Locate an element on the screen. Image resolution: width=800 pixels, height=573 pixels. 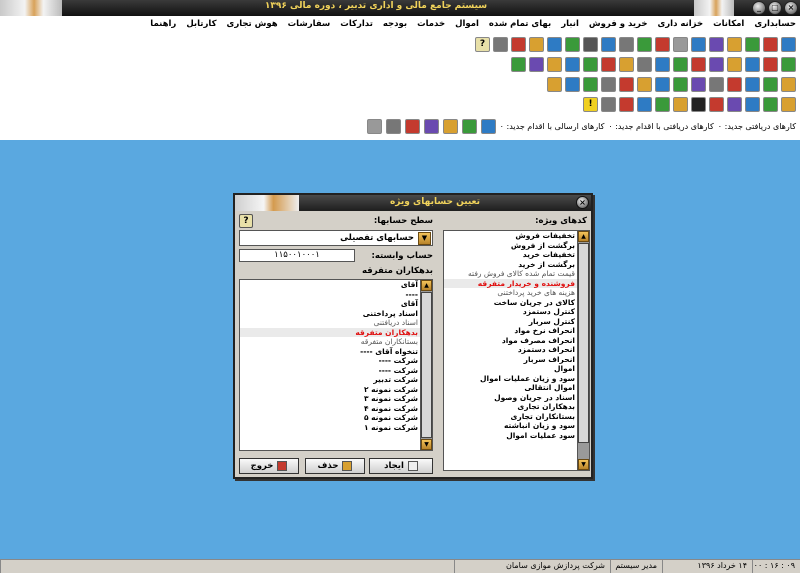
tag-icon is located at coordinates (608, 64).